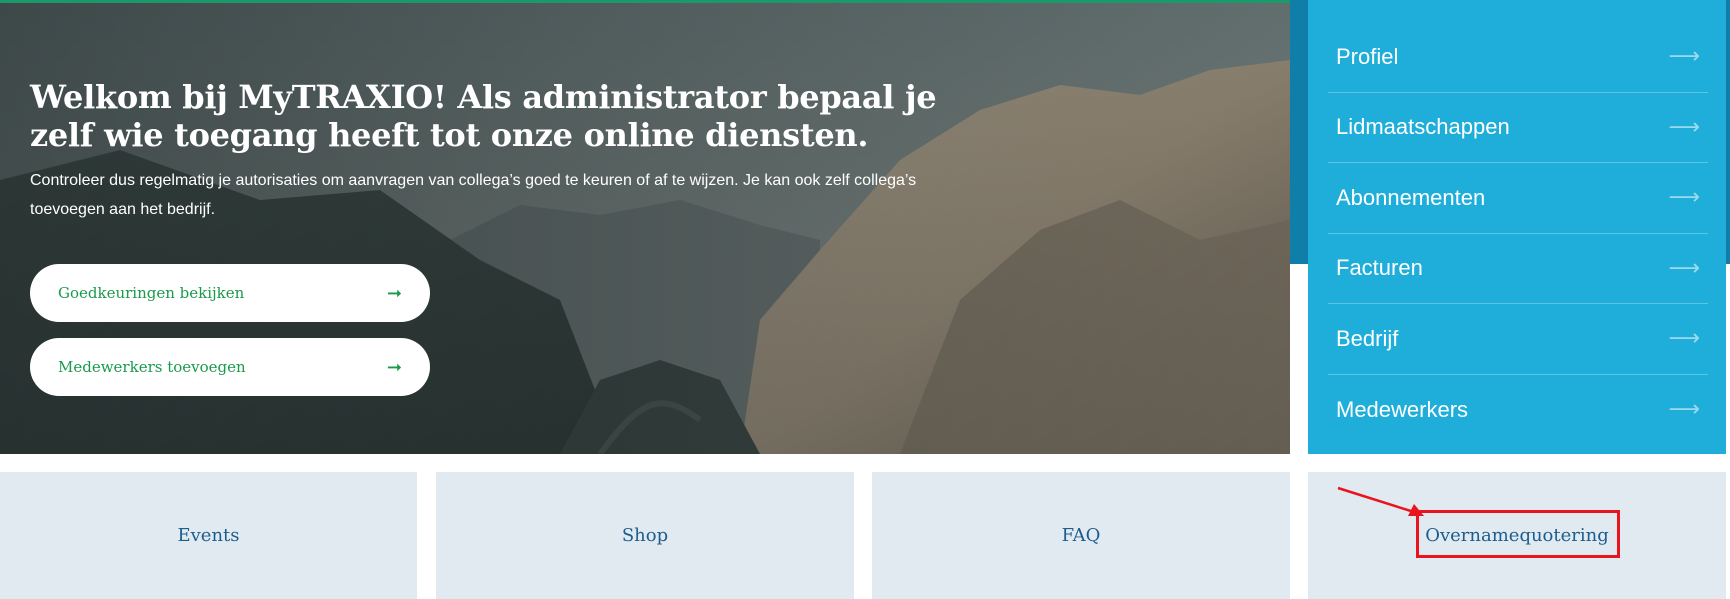 This screenshot has height=599, width=1730. What do you see at coordinates (1367, 56) in the screenshot?
I see `side-menu-item-label: Profiel` at bounding box center [1367, 56].